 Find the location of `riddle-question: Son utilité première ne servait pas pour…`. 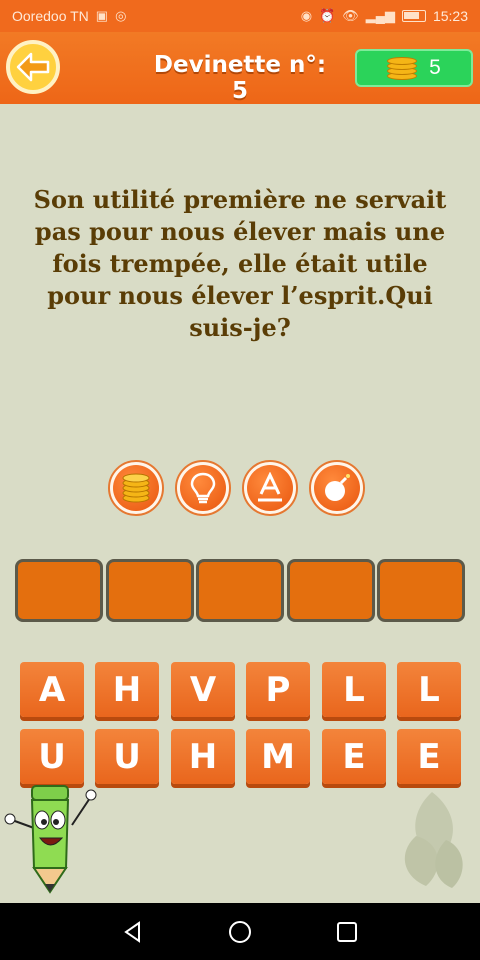

riddle-question: Son utilité première ne servait pas pour… is located at coordinates (240, 263).